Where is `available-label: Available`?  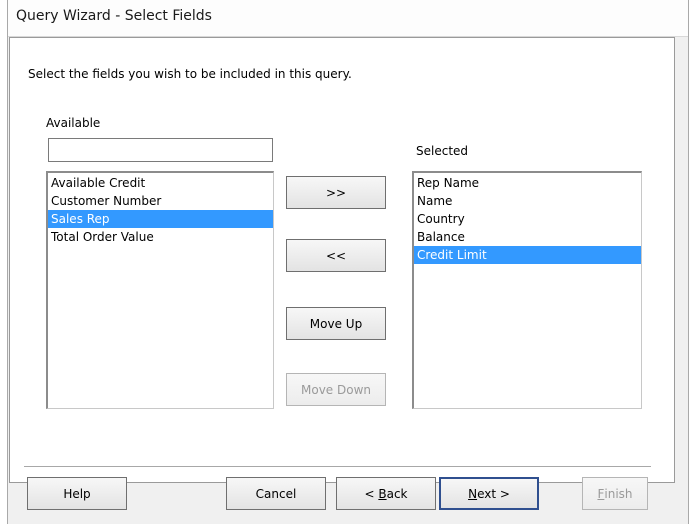
available-label: Available is located at coordinates (73, 123).